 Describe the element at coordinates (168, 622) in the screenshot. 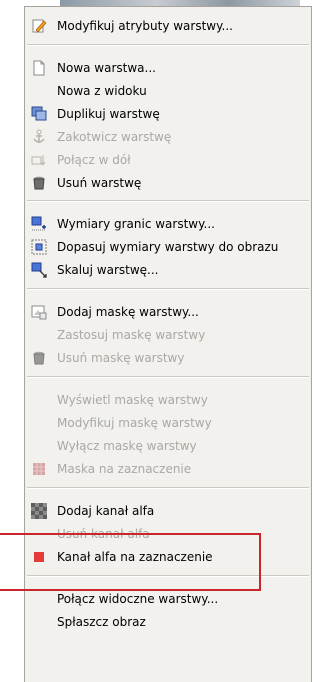

I see `menu-item-flatten-image: Spłaszcz obraz` at that location.